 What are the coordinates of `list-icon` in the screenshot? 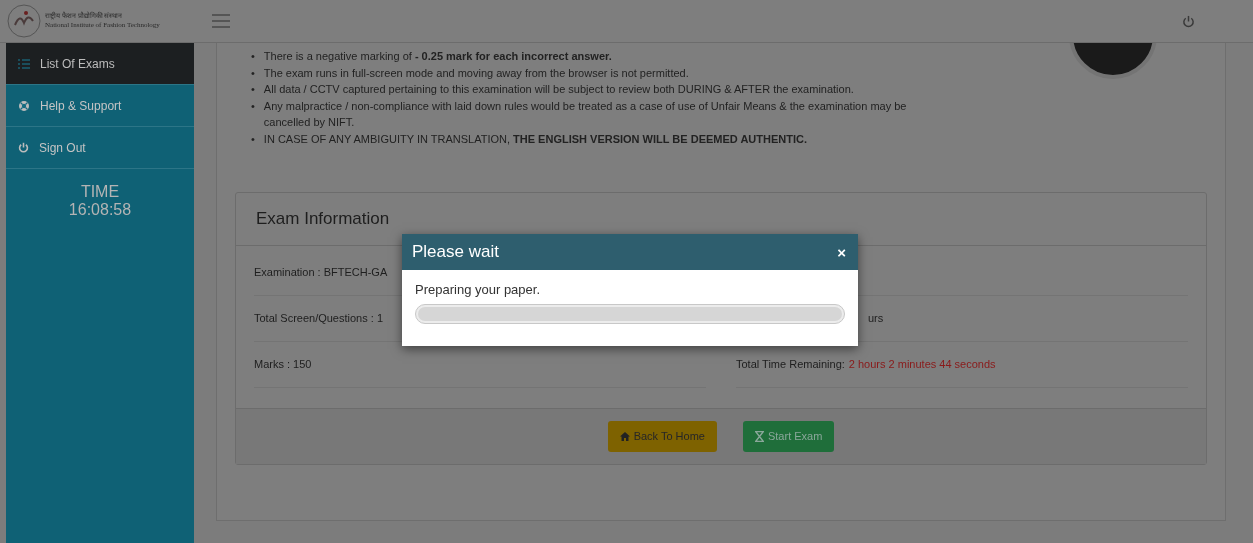 It's located at (24, 63).